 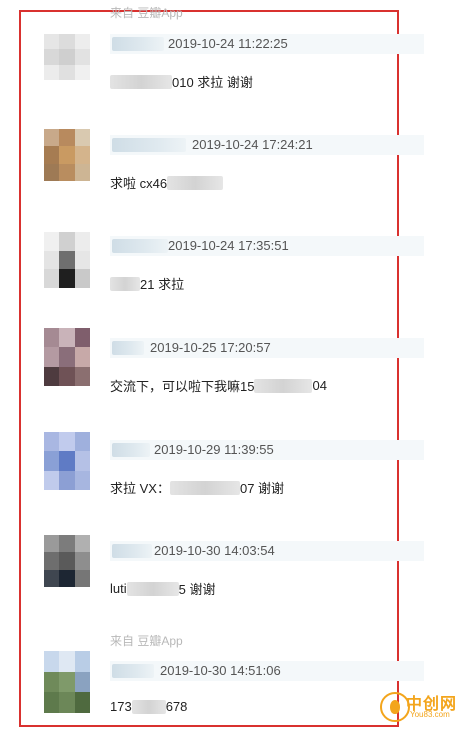 I want to click on comment-meta: 2019-10-30 14:51:06, so click(x=267, y=671).